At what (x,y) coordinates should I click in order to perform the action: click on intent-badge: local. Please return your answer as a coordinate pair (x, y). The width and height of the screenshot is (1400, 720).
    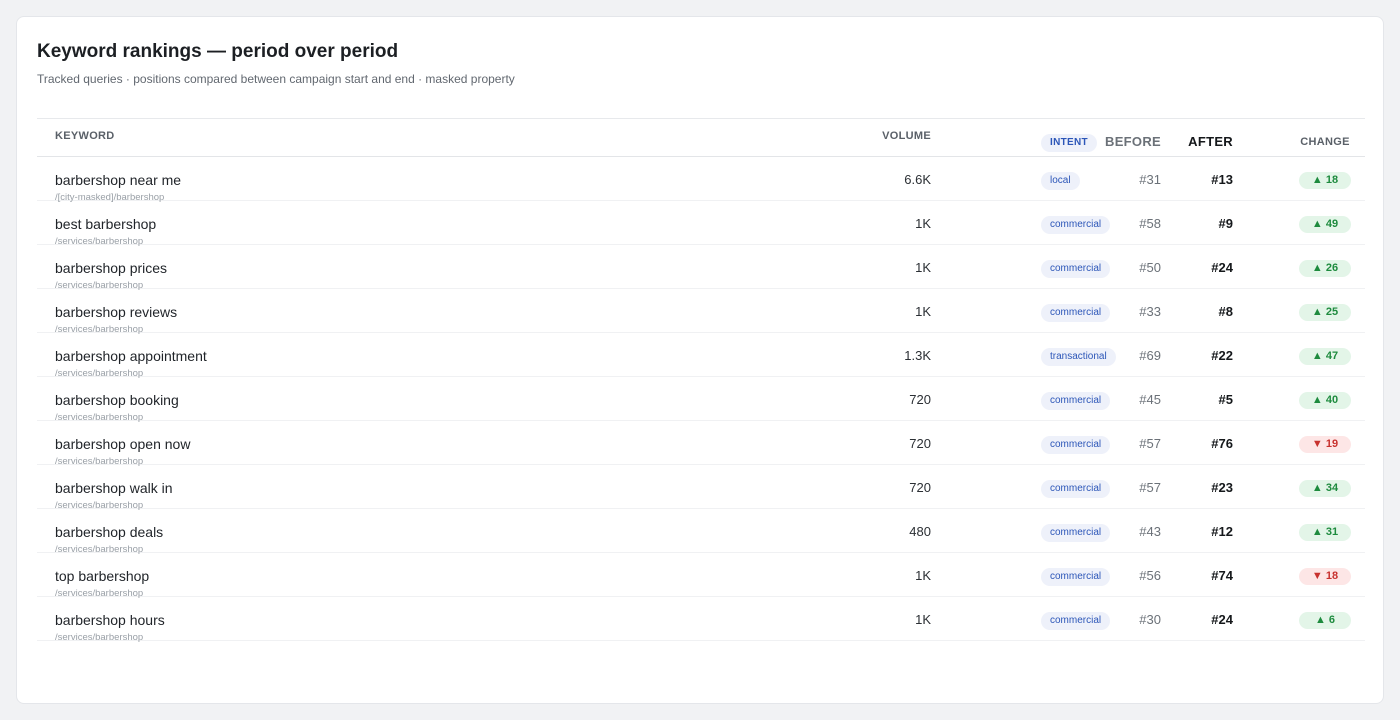
    Looking at the image, I should click on (1060, 181).